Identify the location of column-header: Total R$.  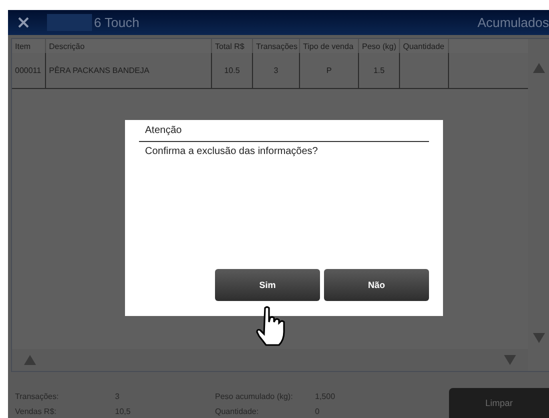
(232, 46).